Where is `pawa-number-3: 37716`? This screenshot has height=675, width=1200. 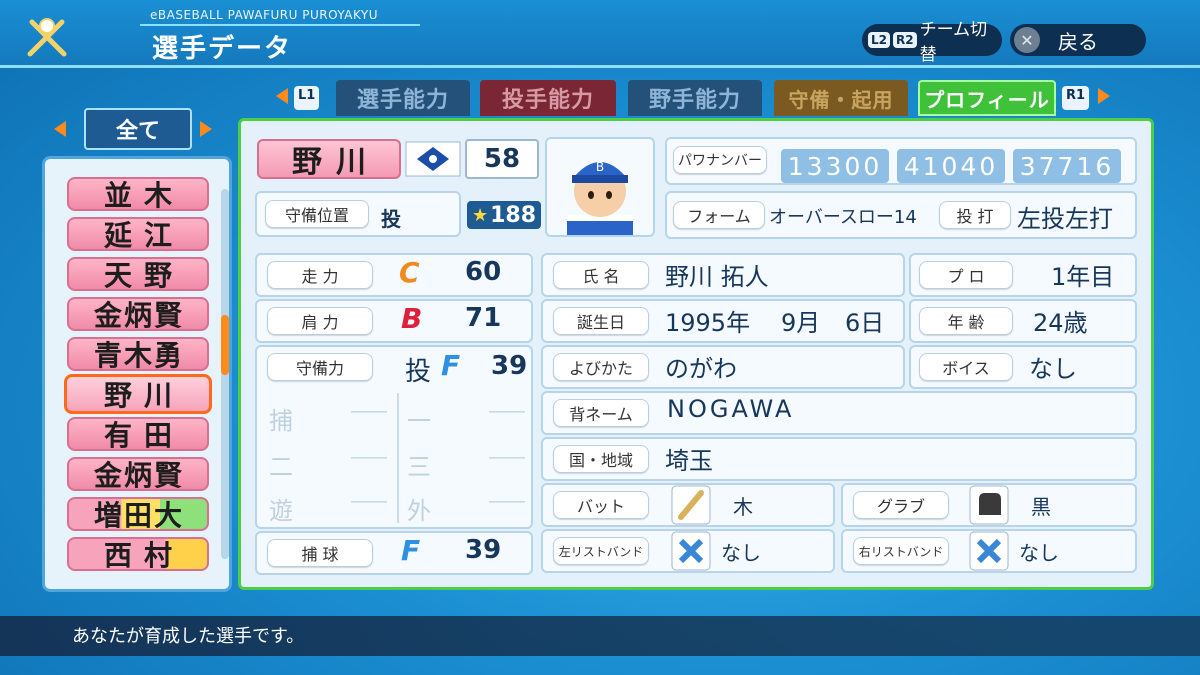 pawa-number-3: 37716 is located at coordinates (1067, 166).